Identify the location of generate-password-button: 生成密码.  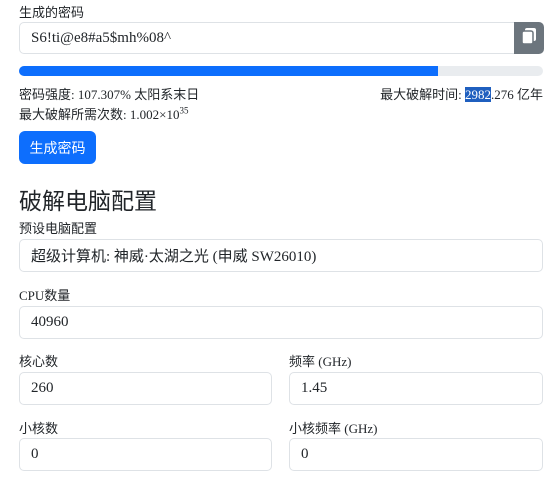
(57, 147).